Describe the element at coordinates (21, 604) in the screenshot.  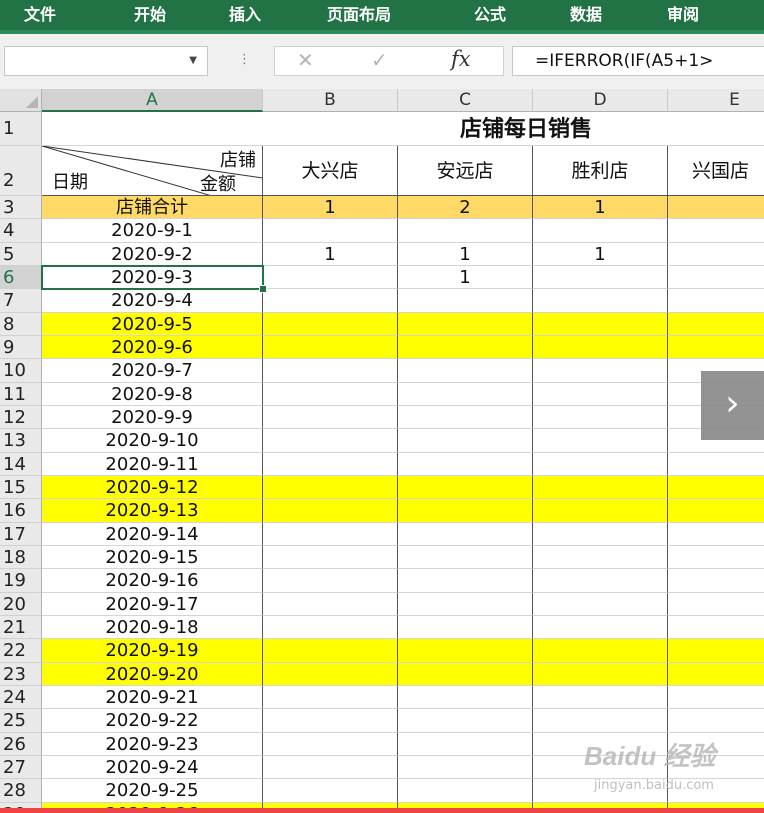
I see `row-header-20: 20` at that location.